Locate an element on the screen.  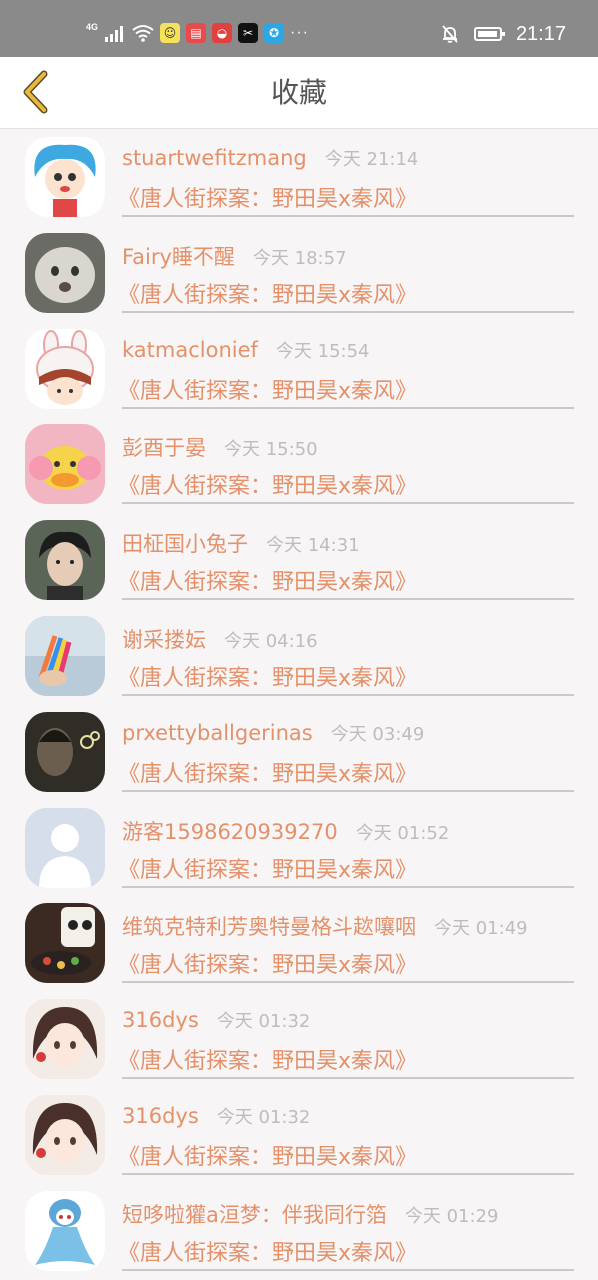
app-header: 收藏 is located at coordinates (299, 93).